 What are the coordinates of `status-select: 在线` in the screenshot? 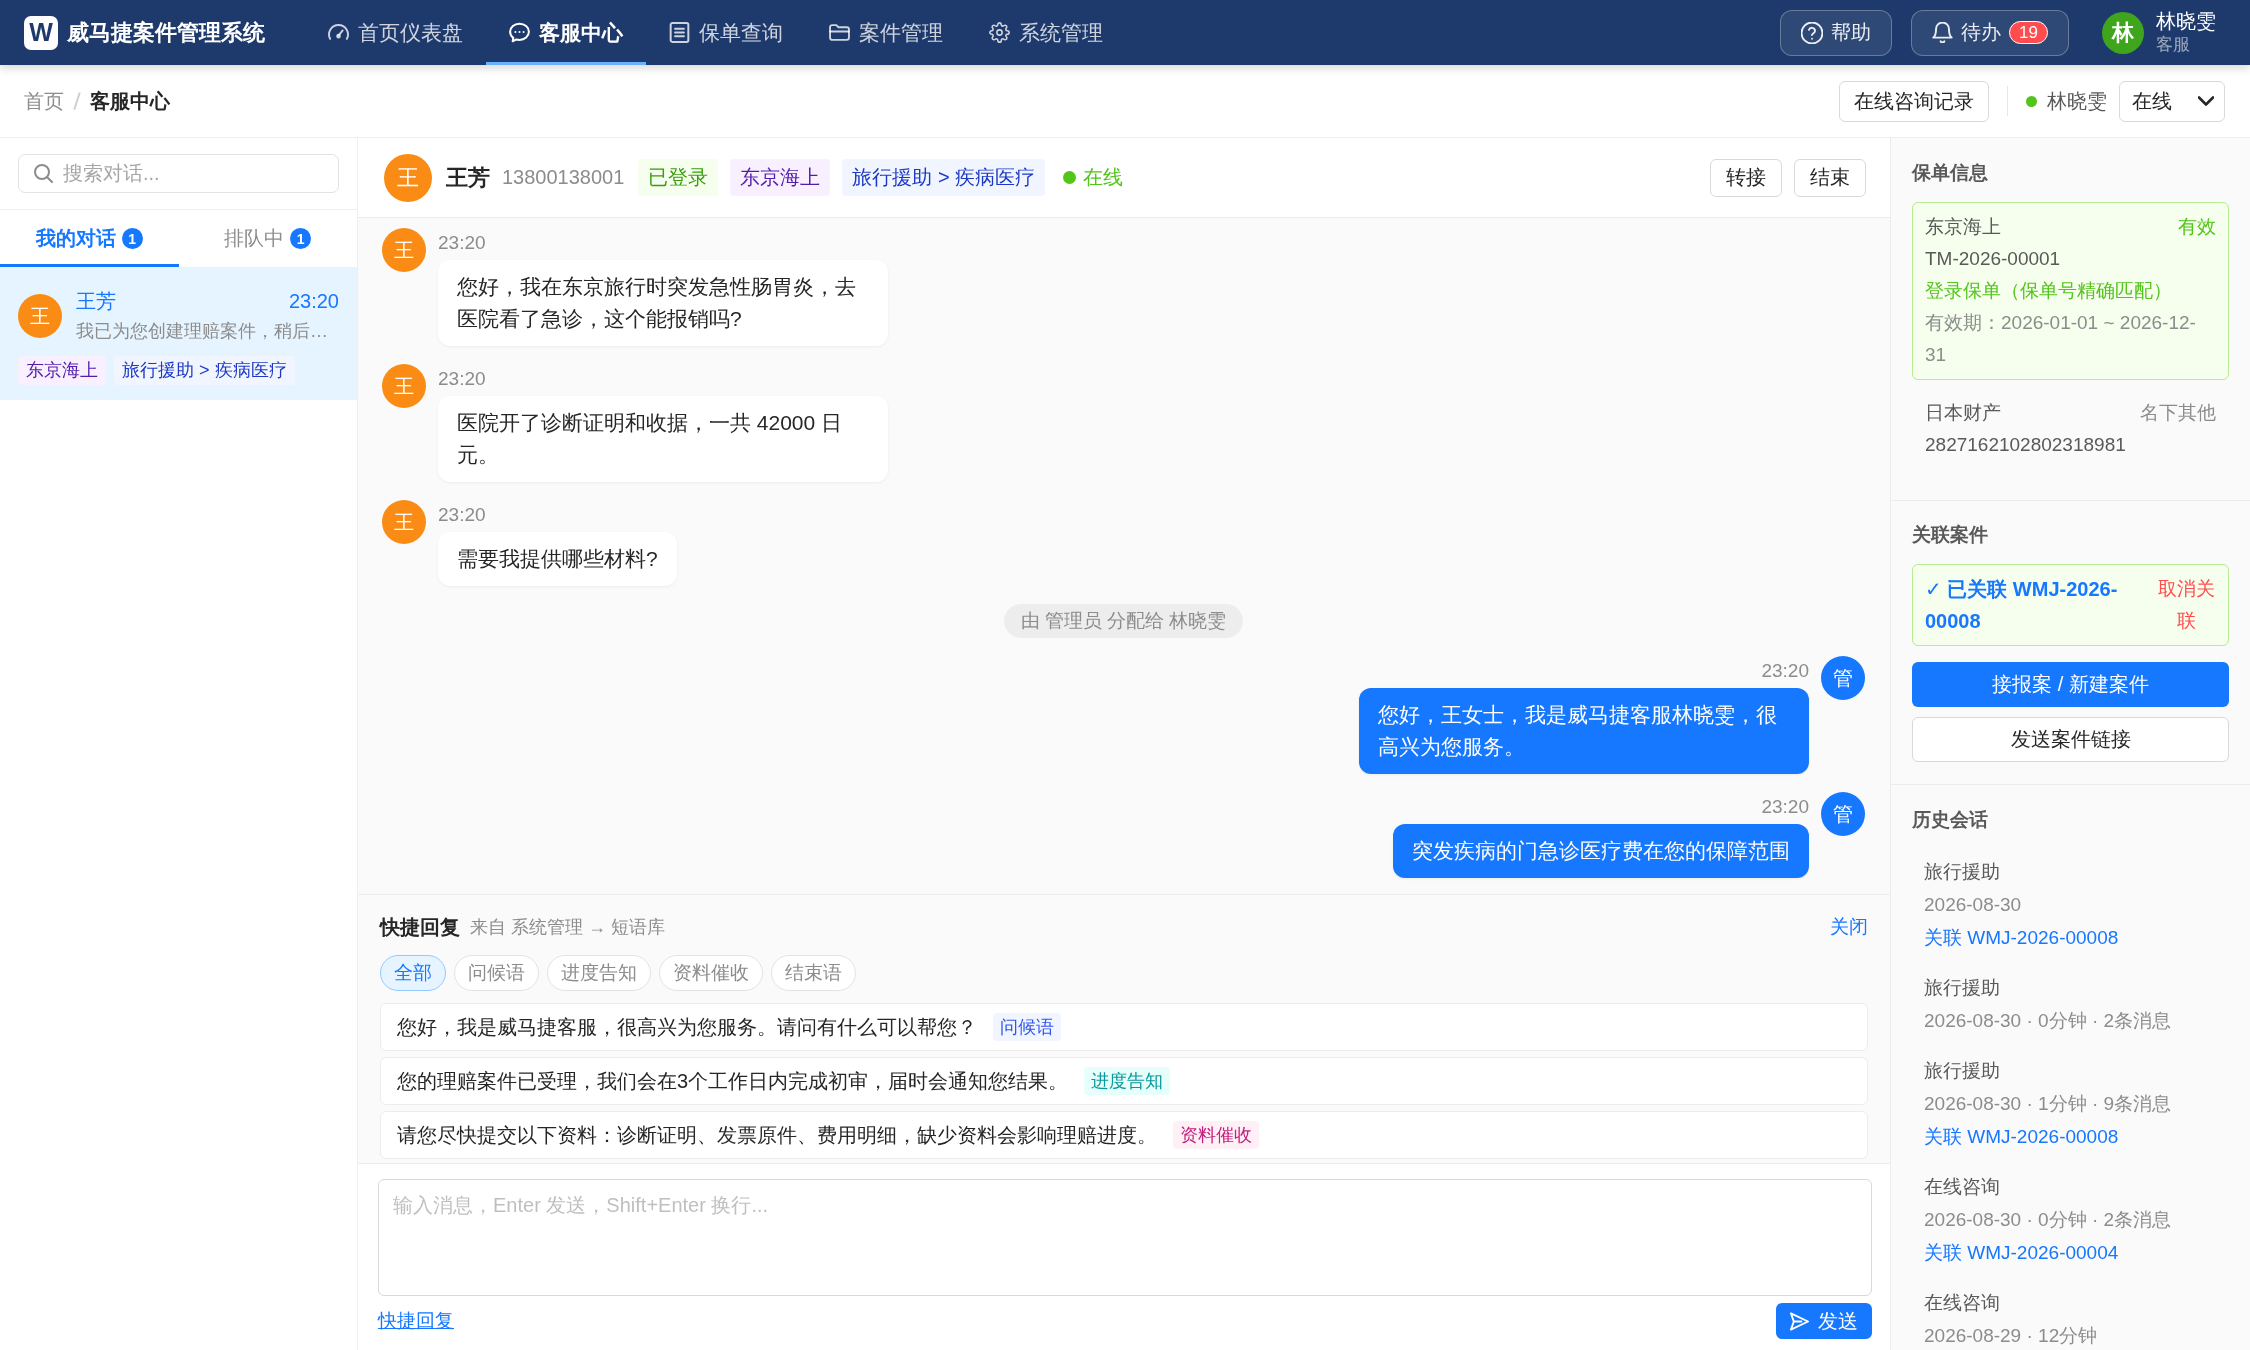 It's located at (2172, 101).